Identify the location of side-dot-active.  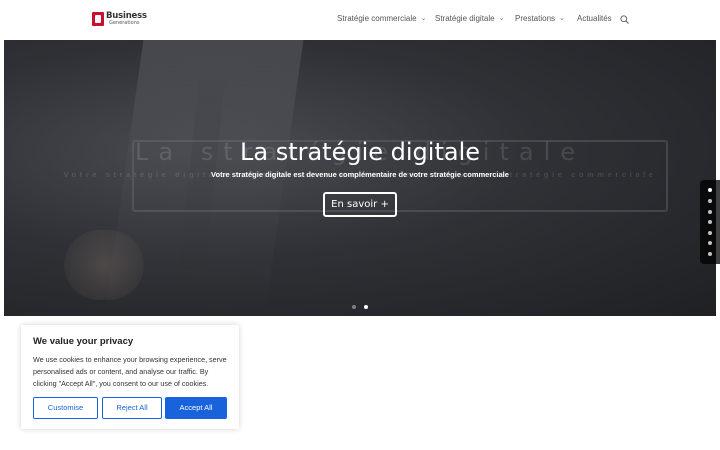
(710, 190).